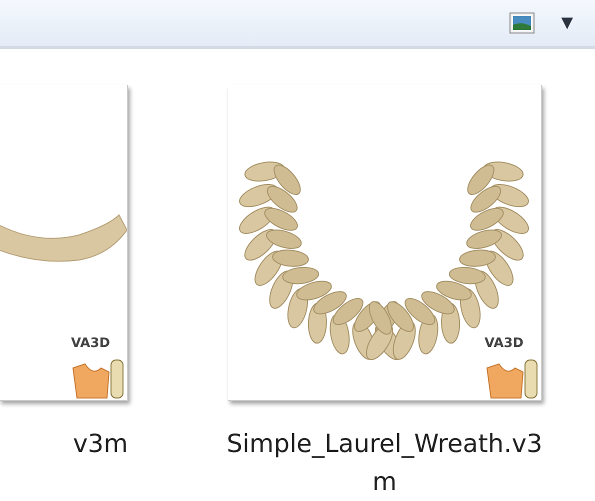 The height and width of the screenshot is (501, 595). What do you see at coordinates (384, 463) in the screenshot?
I see `file-name: Simple_Laurel_Wreath.v3 m` at bounding box center [384, 463].